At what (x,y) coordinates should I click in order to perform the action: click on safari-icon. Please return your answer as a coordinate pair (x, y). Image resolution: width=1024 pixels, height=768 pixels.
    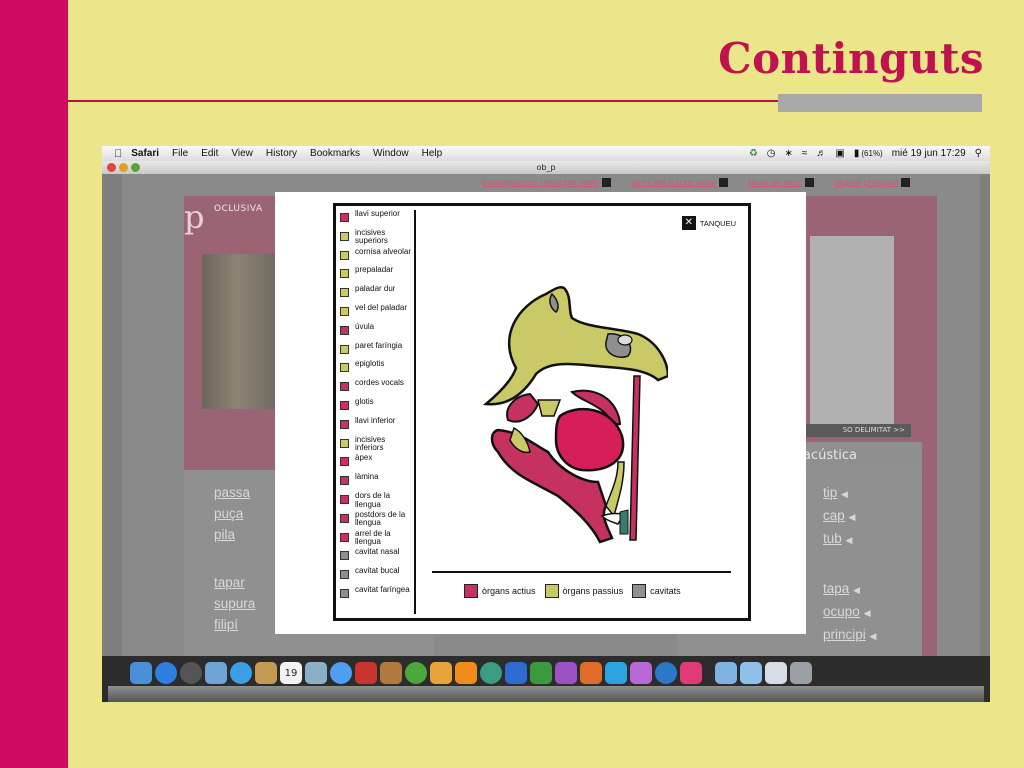
    Looking at the image, I should click on (241, 673).